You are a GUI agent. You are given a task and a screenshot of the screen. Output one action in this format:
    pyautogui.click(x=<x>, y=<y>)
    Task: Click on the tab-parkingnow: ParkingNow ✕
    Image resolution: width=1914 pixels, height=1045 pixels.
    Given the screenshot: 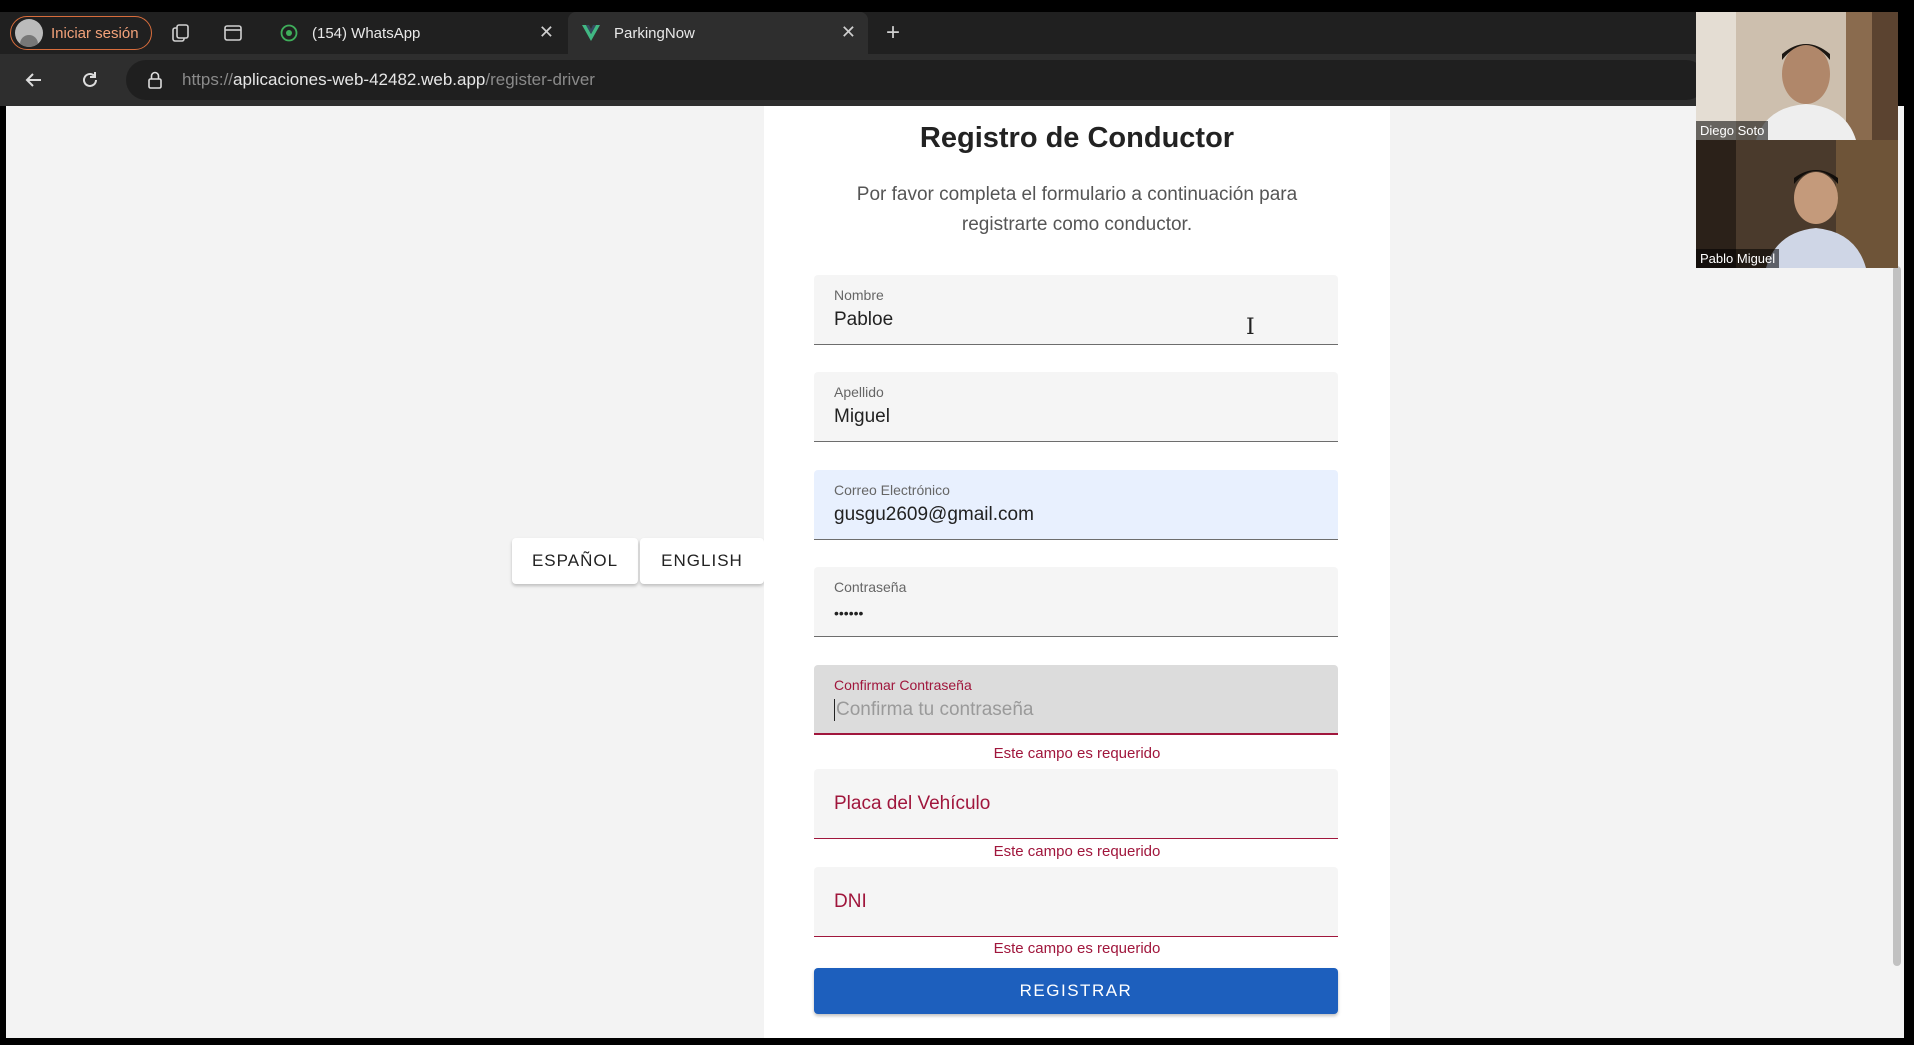 What is the action you would take?
    pyautogui.click(x=718, y=33)
    